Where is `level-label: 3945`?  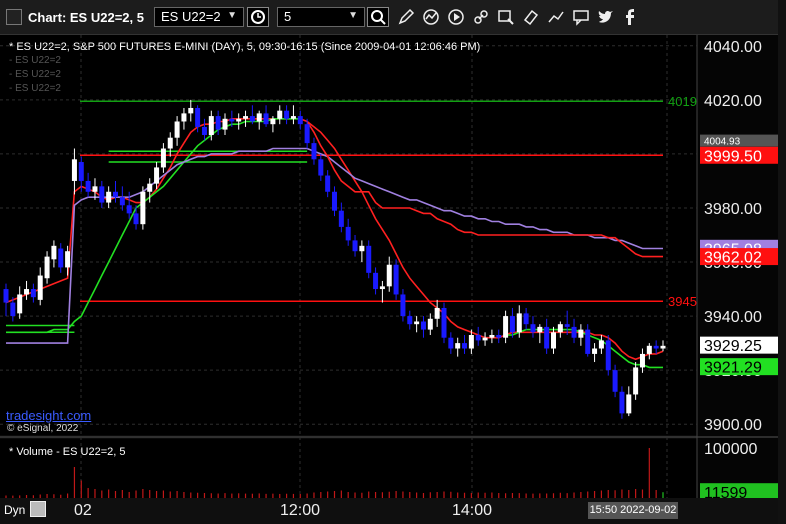 level-label: 3945 is located at coordinates (682, 301).